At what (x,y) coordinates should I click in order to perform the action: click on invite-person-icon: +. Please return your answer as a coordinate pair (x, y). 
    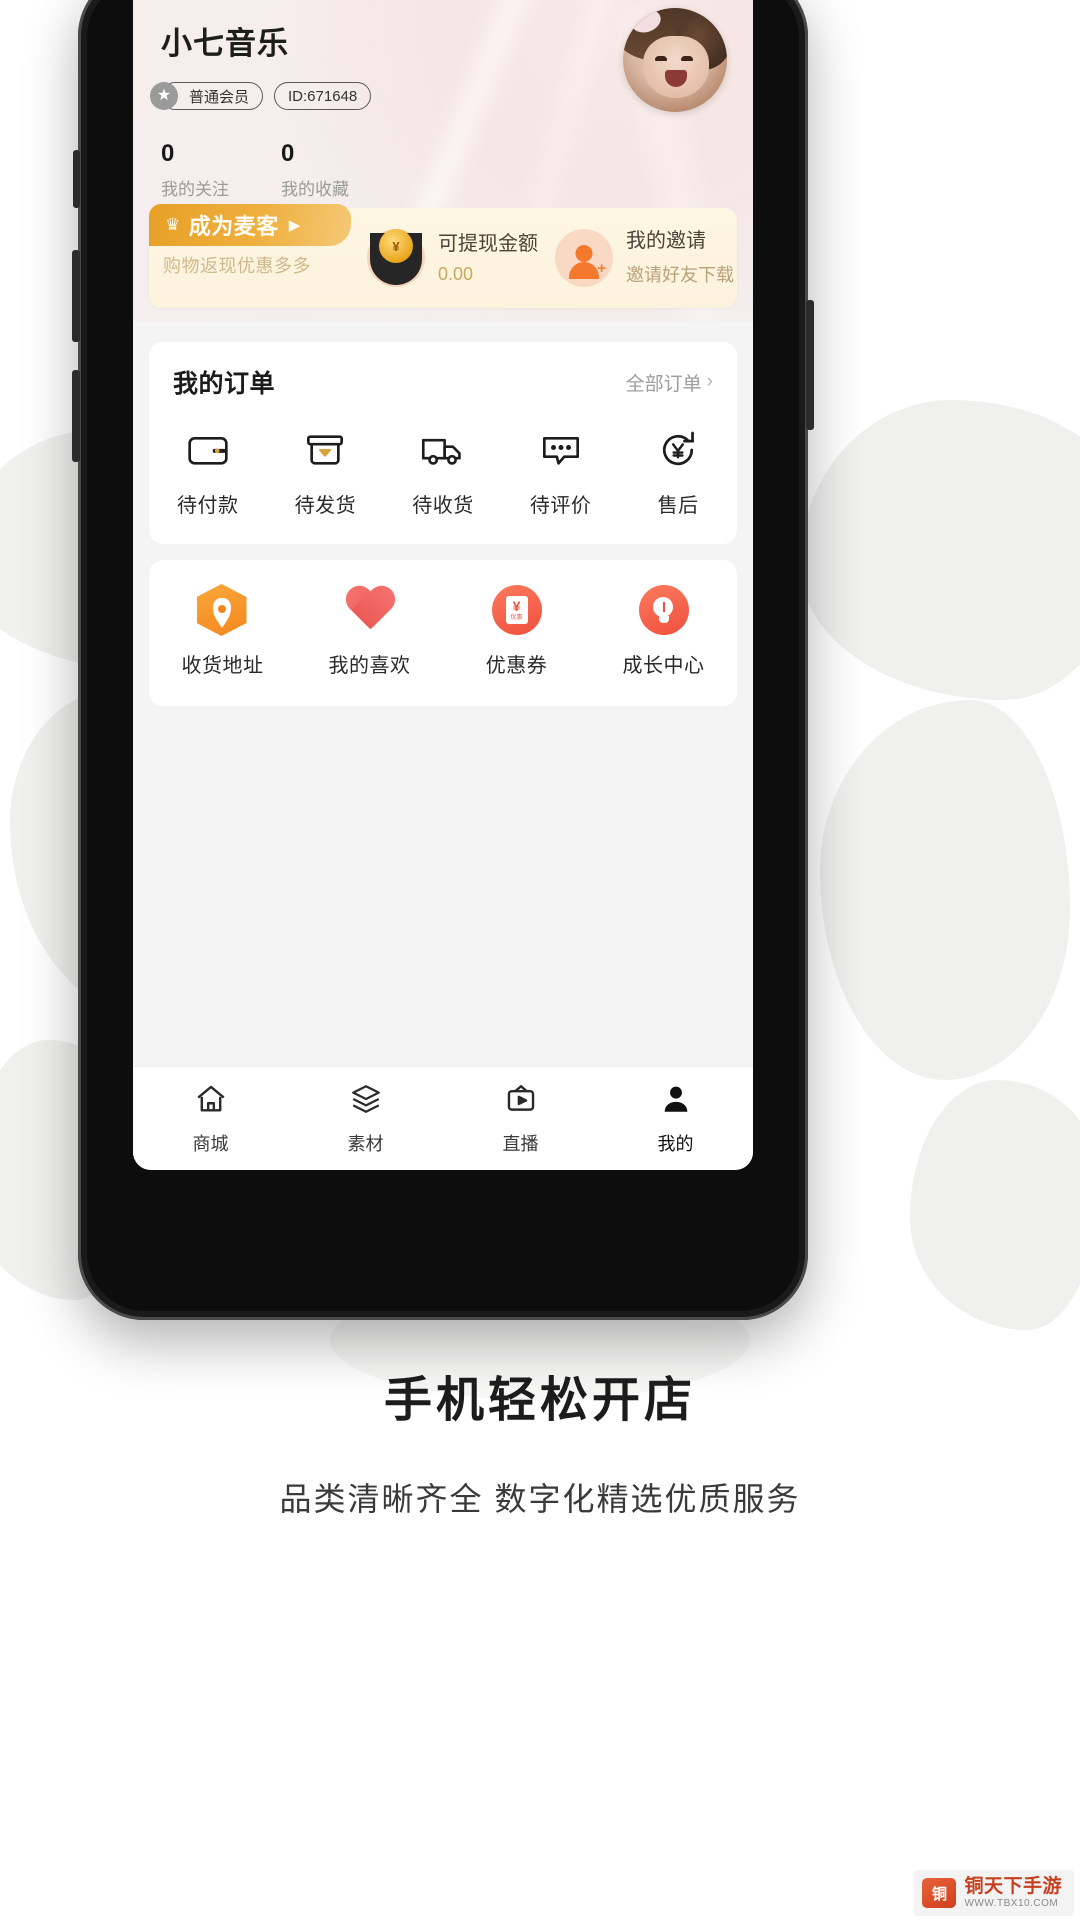
    Looking at the image, I should click on (584, 258).